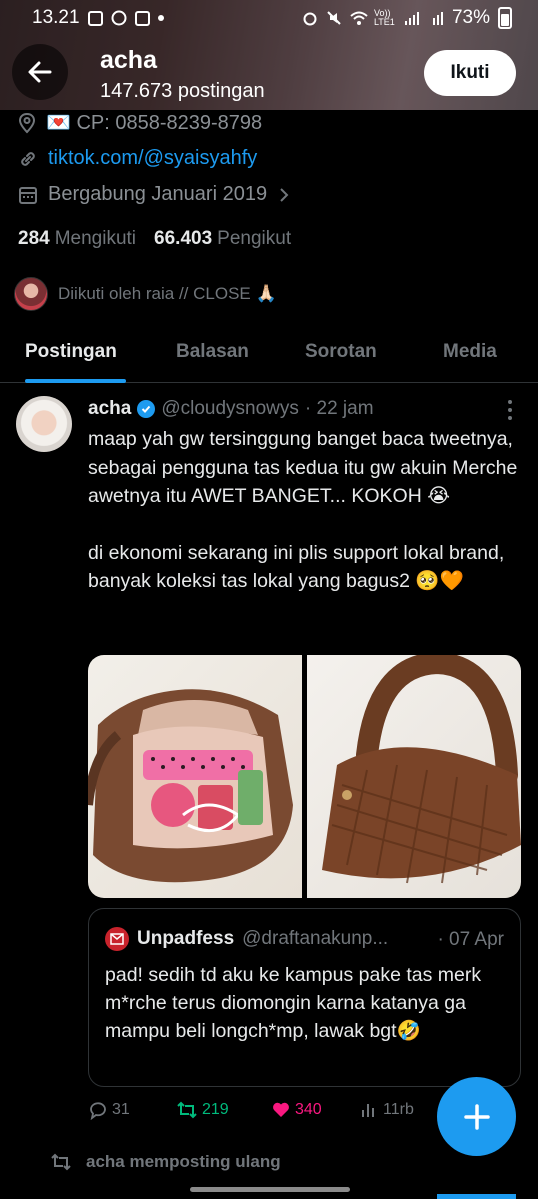 The image size is (538, 1199). Describe the element at coordinates (183, 238) in the screenshot. I see `followers-count: 66.403` at that location.